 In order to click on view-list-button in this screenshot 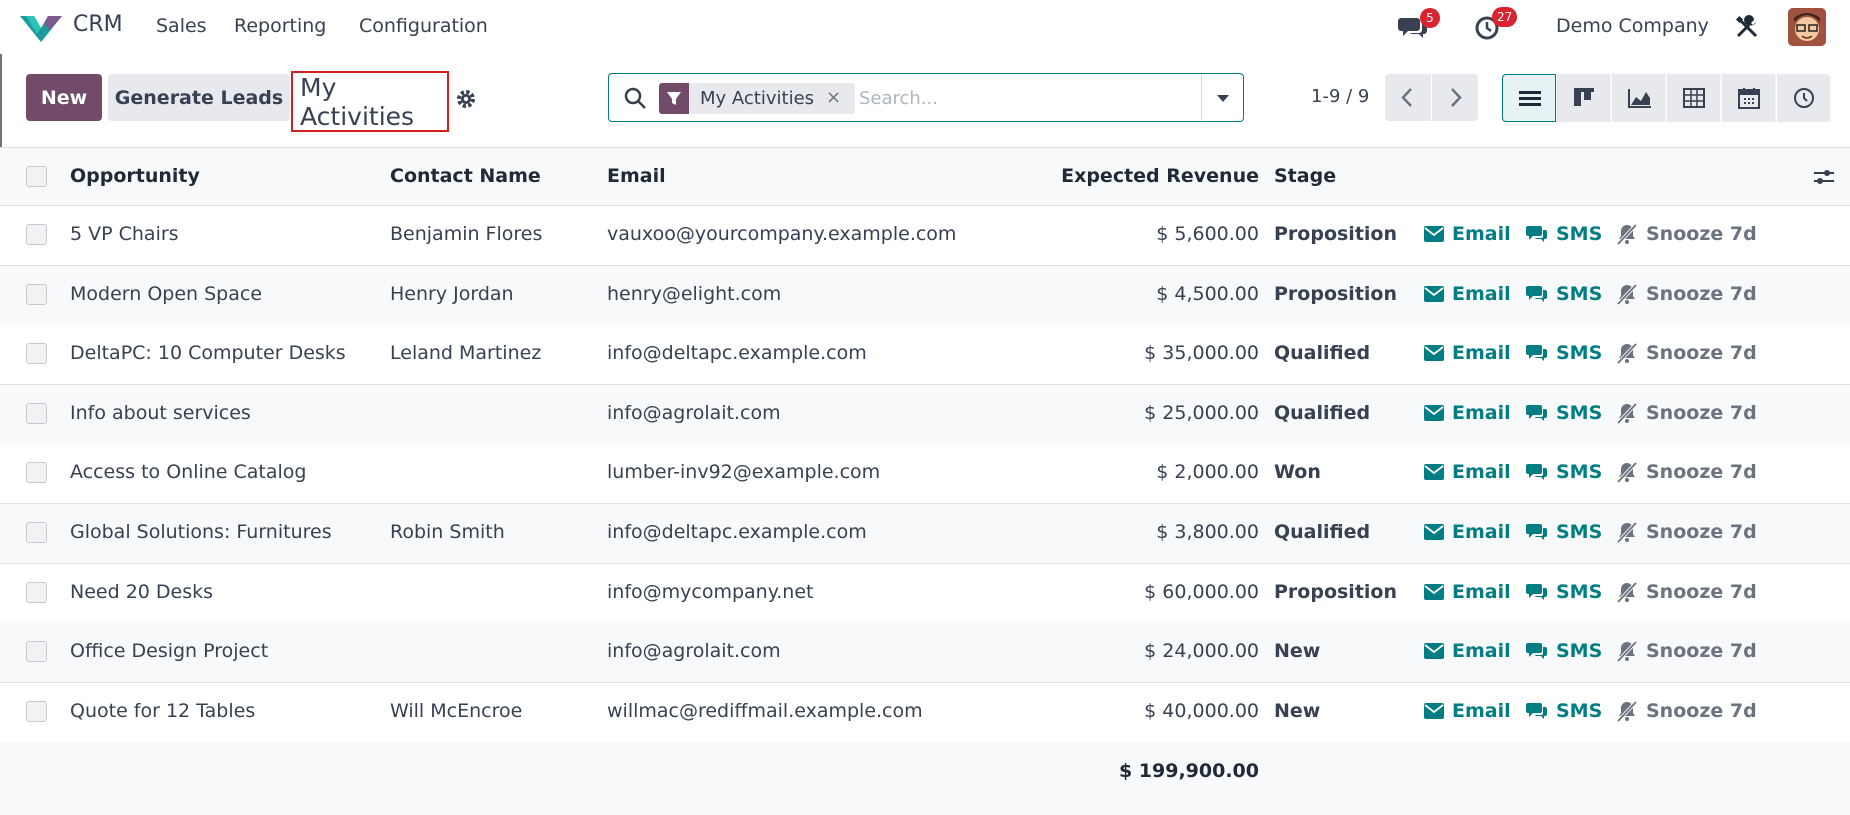, I will do `click(1529, 98)`.